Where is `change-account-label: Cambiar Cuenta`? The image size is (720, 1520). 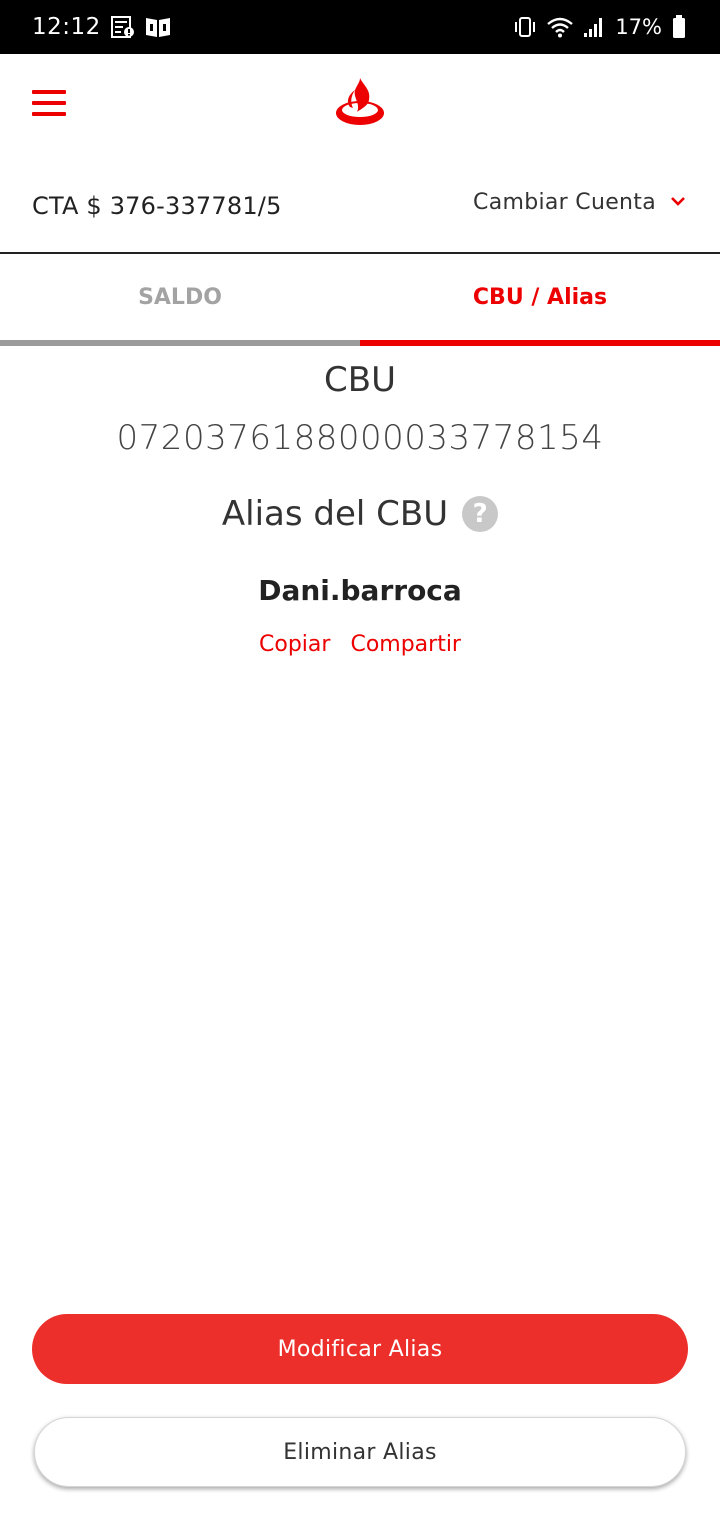
change-account-label: Cambiar Cuenta is located at coordinates (564, 202).